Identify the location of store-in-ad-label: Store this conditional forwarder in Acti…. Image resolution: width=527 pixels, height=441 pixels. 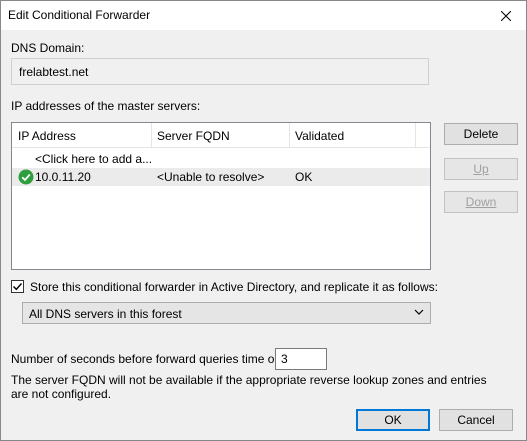
(234, 287).